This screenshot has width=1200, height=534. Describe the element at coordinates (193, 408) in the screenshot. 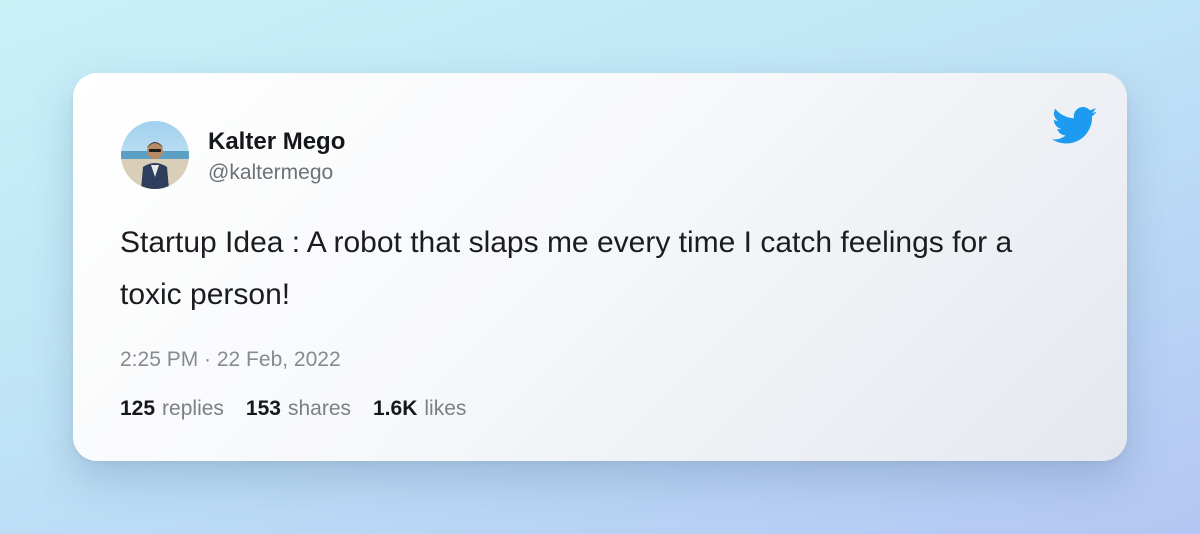

I see `replies-label: replies` at that location.